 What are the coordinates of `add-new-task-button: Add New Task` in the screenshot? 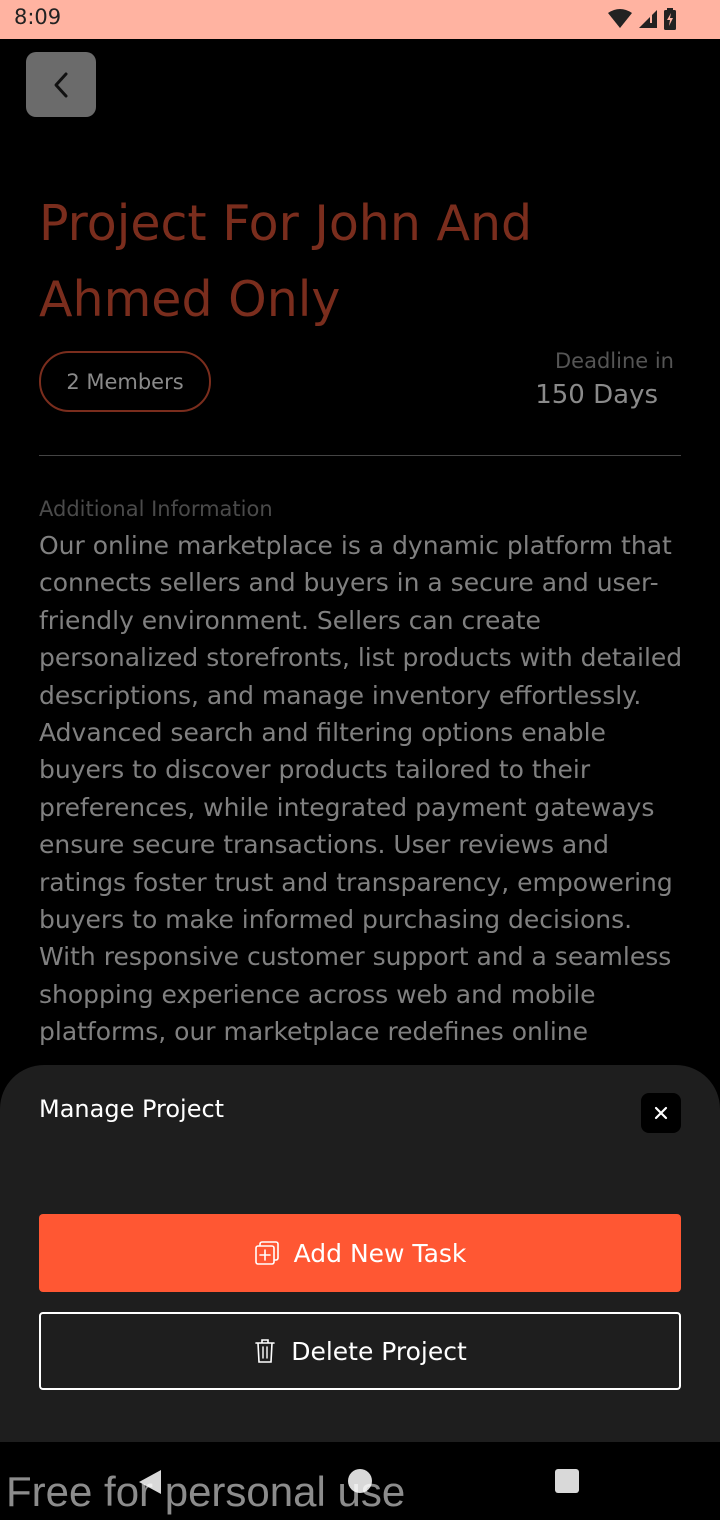 It's located at (360, 1253).